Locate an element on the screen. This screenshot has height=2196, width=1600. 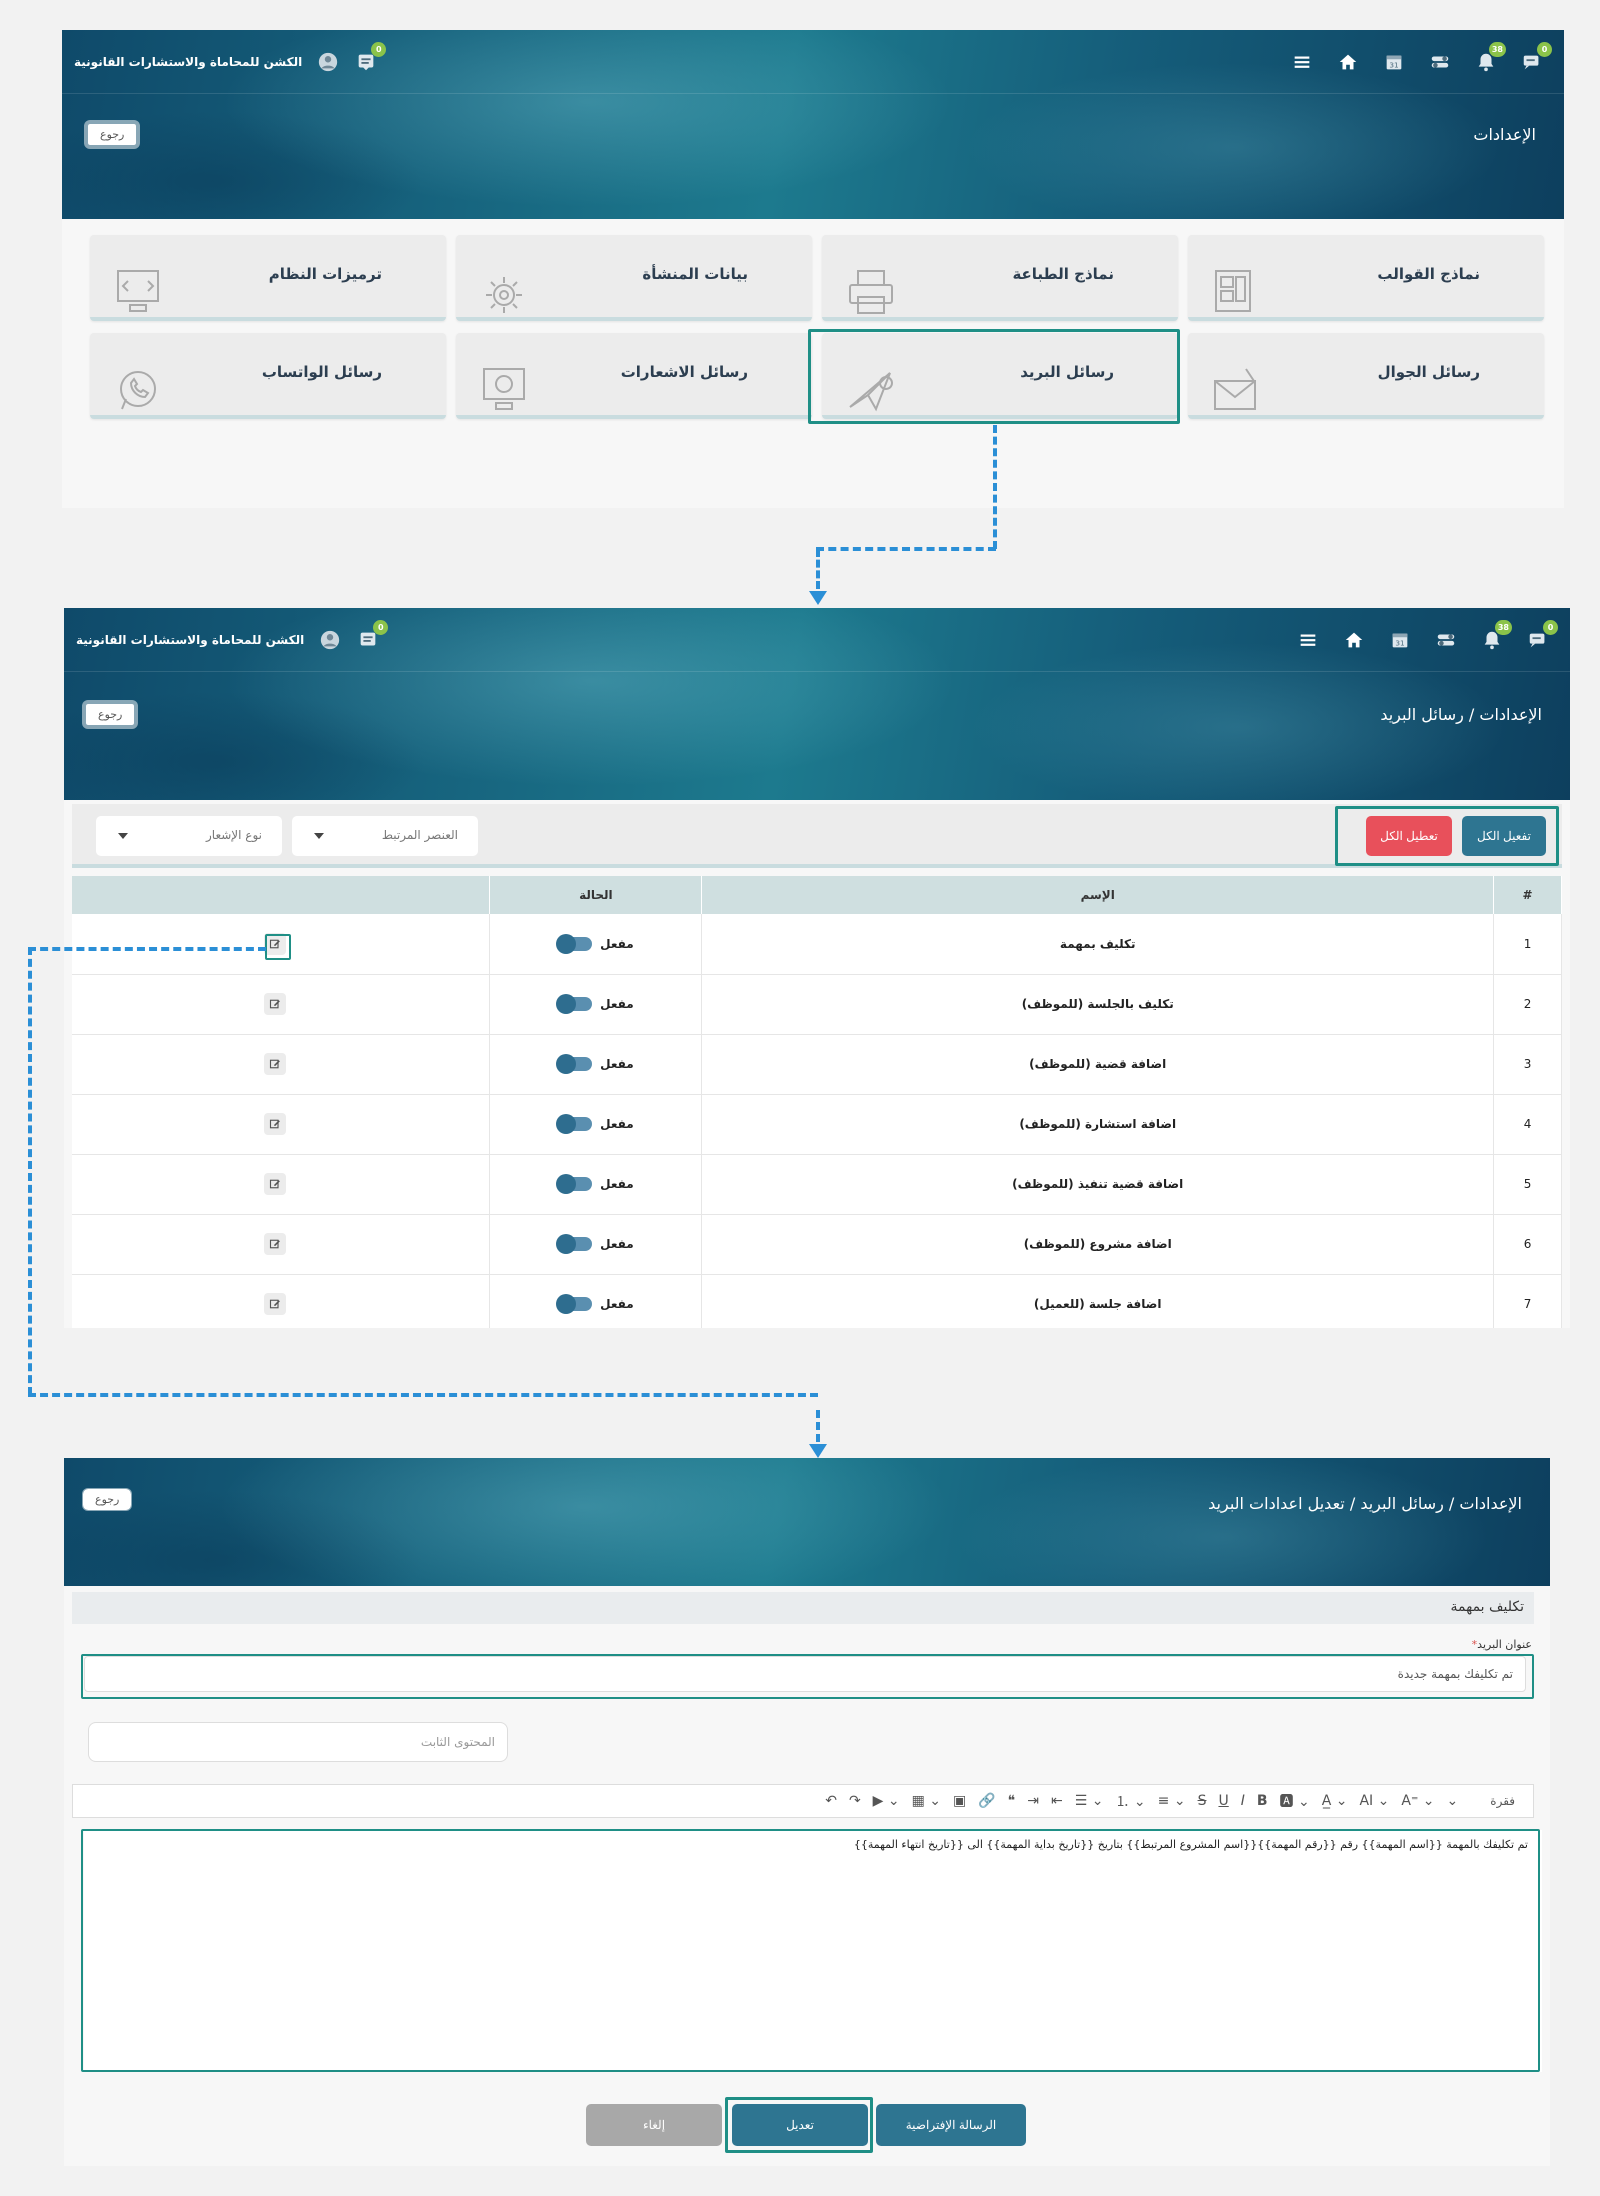
gear-icon is located at coordinates (504, 295).